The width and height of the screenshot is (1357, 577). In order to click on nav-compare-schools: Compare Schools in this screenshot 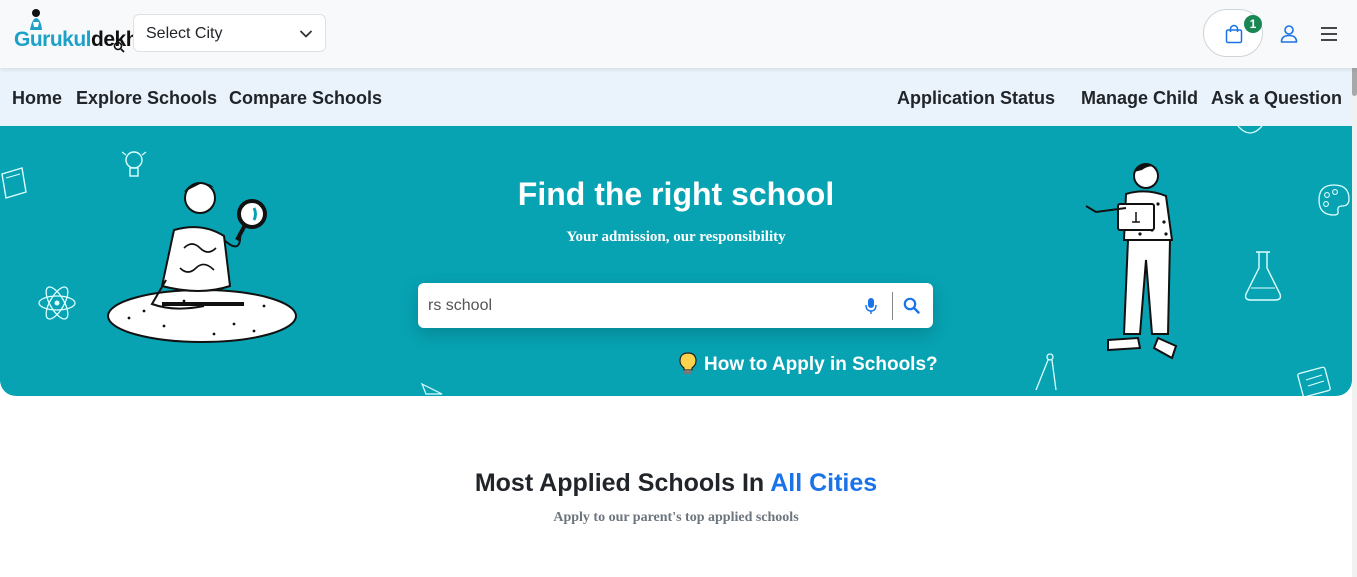, I will do `click(305, 98)`.